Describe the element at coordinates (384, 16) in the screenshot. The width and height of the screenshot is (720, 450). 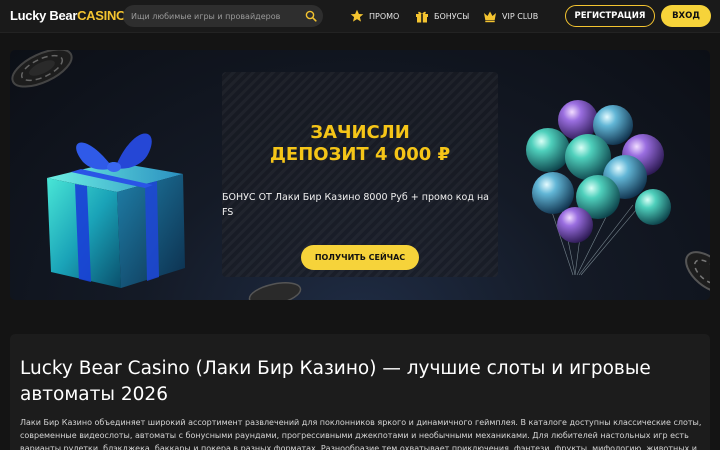
I see `nav-promo-label: ПРОМО` at that location.